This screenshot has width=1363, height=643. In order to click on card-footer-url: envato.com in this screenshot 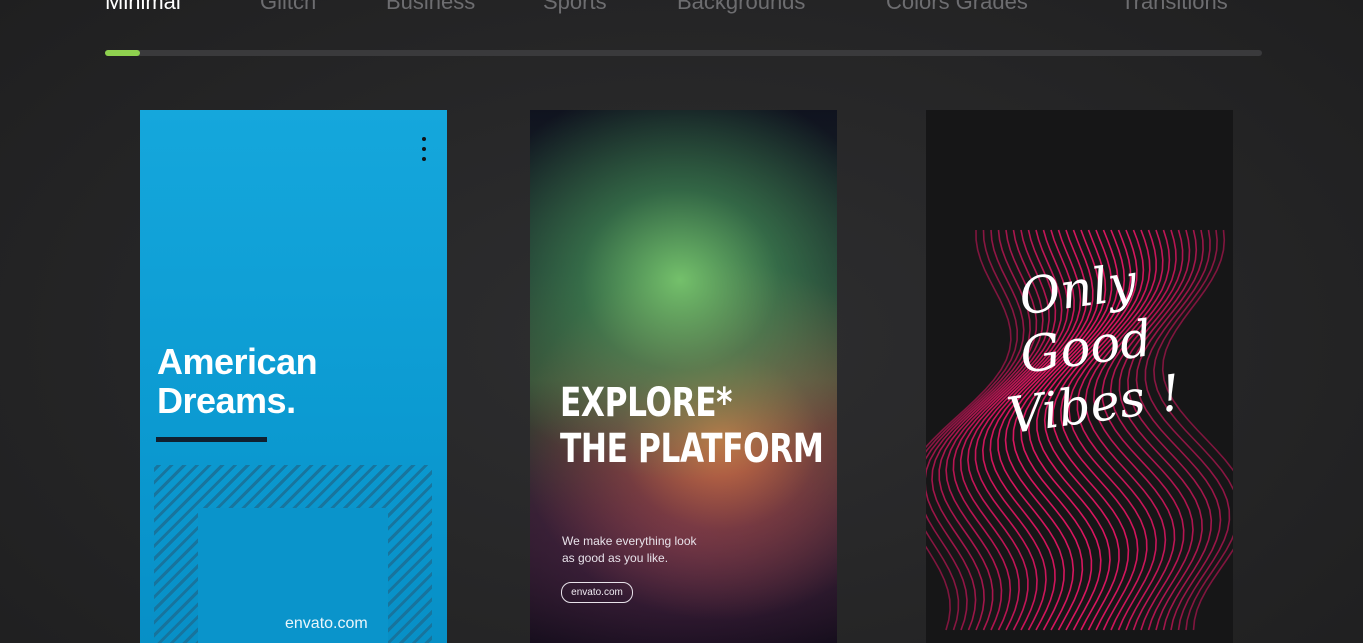, I will do `click(326, 623)`.